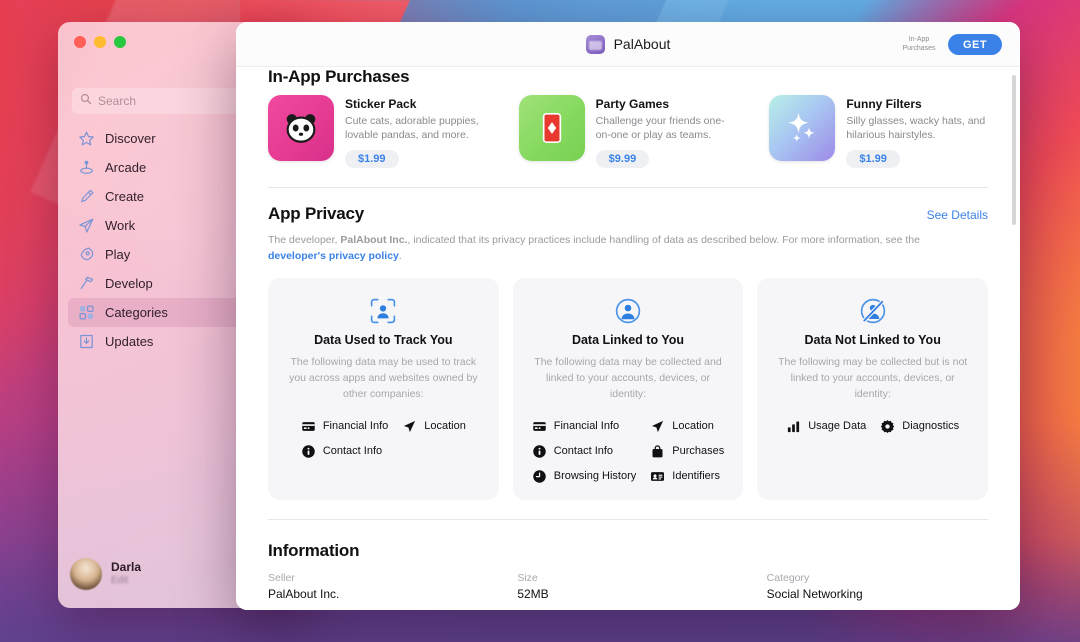 This screenshot has height=642, width=1080. I want to click on privacy-tag-label: Identifiers, so click(696, 476).